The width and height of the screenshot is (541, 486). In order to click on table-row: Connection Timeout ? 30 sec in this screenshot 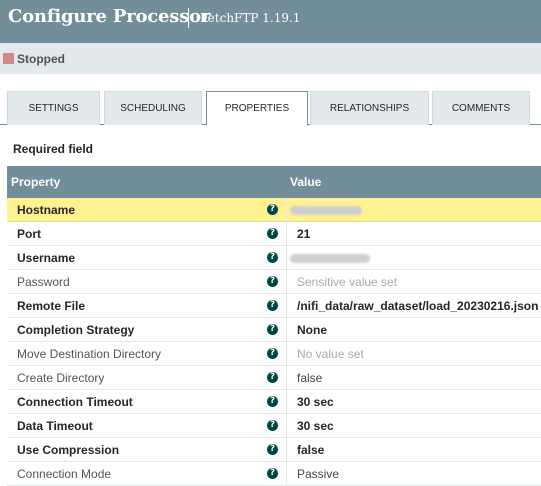, I will do `click(274, 402)`.